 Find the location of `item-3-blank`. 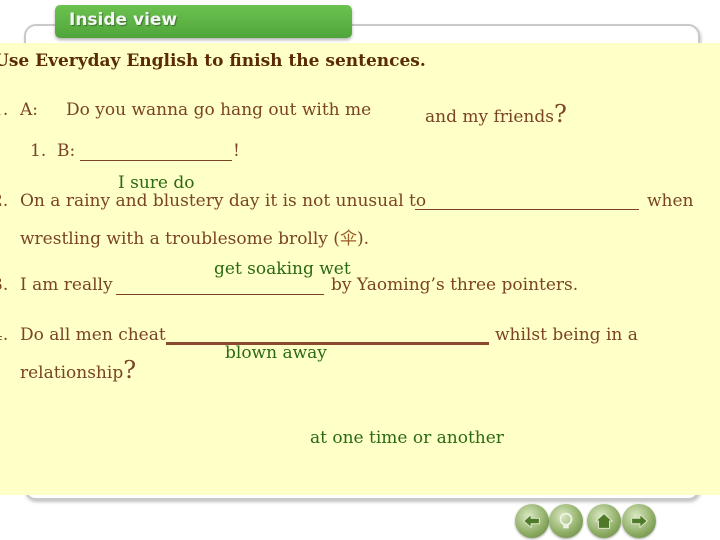

item-3-blank is located at coordinates (220, 294).